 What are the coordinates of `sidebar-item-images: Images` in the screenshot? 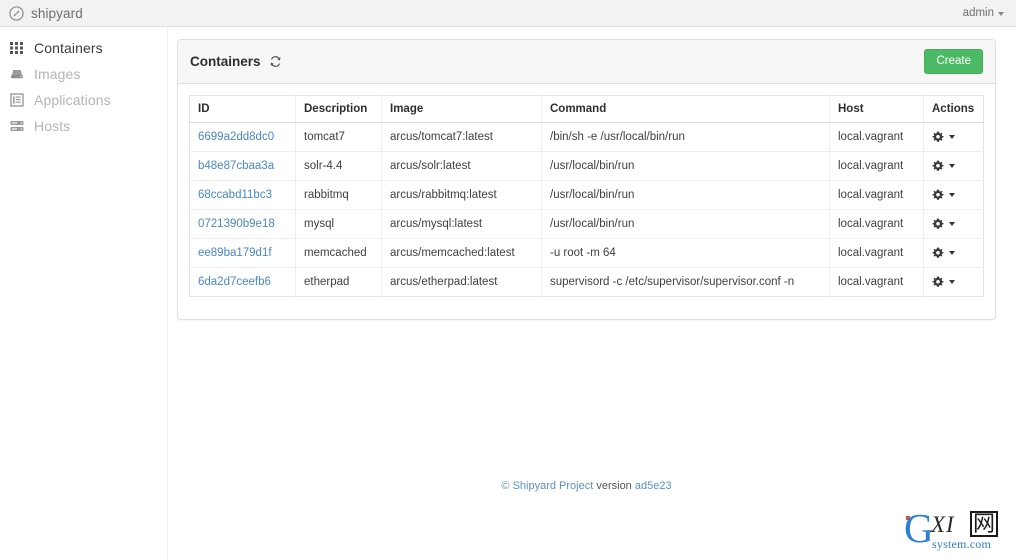 It's located at (83, 74).